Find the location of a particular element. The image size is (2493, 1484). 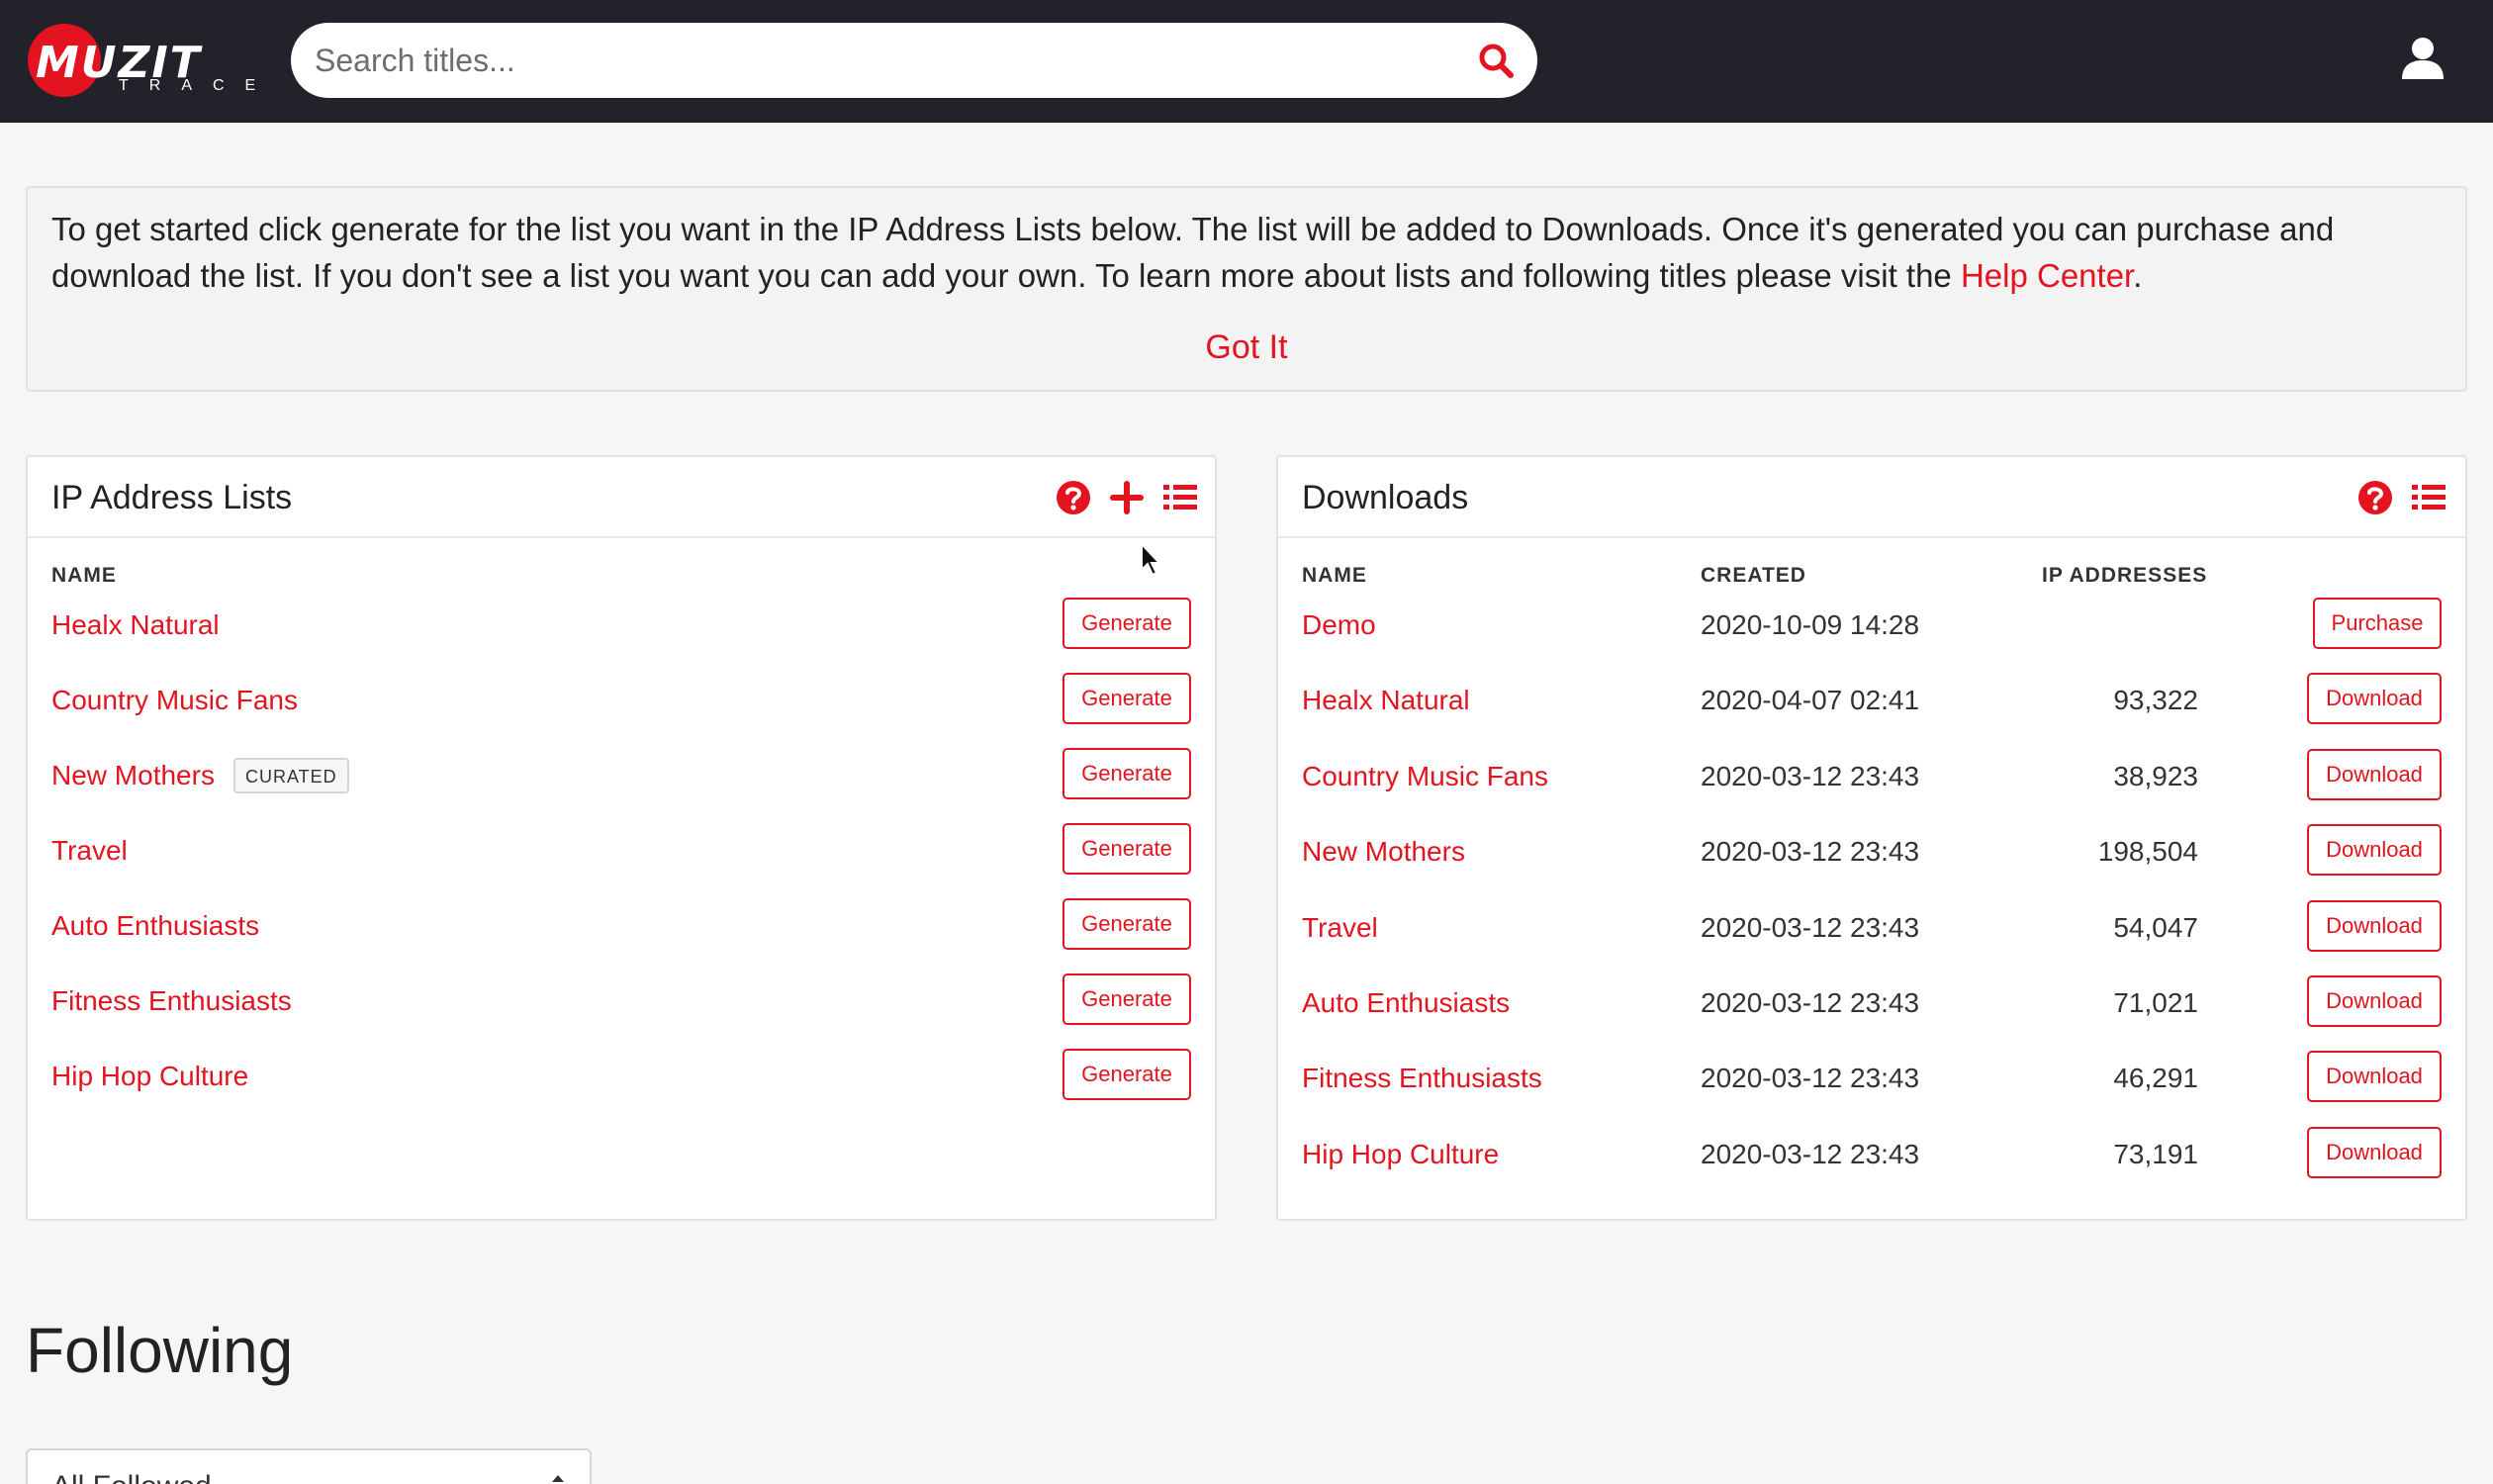

plus-icon is located at coordinates (1127, 497).